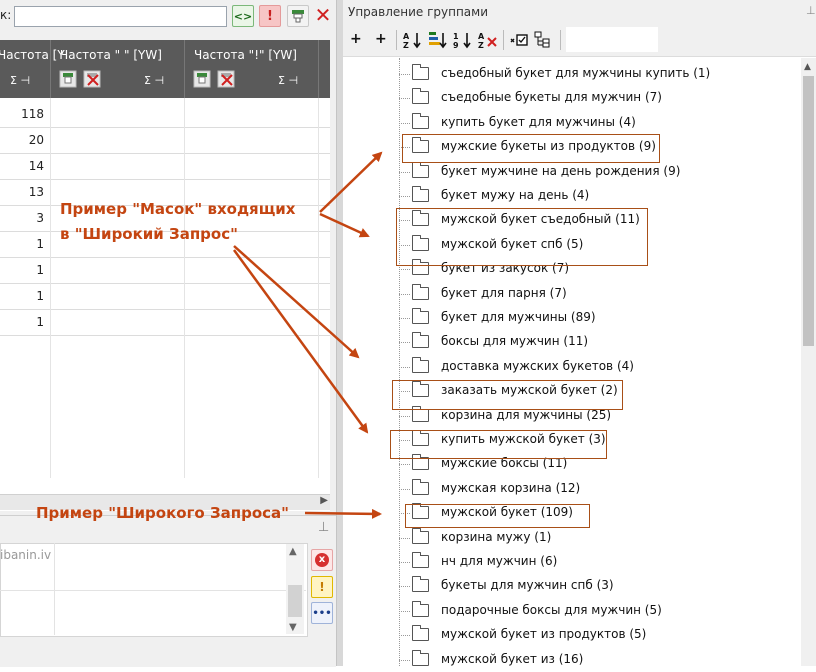 This screenshot has height=672, width=816. What do you see at coordinates (599, 538) in the screenshot?
I see `tree-item: корзина мужу (1)` at bounding box center [599, 538].